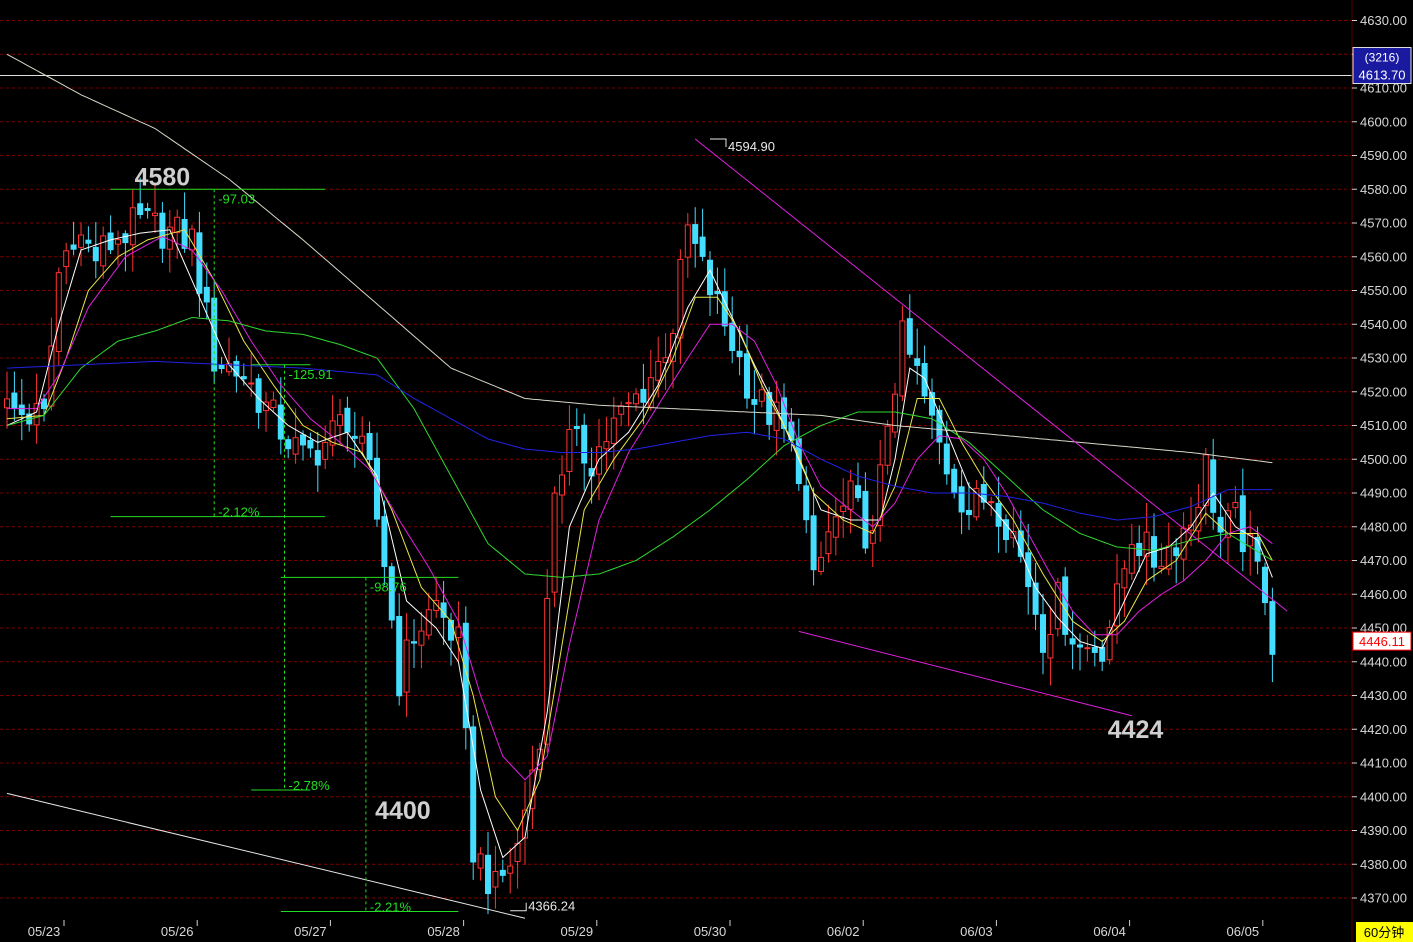 Image resolution: width=1413 pixels, height=942 pixels. I want to click on x-tick-label: 06/03, so click(976, 931).